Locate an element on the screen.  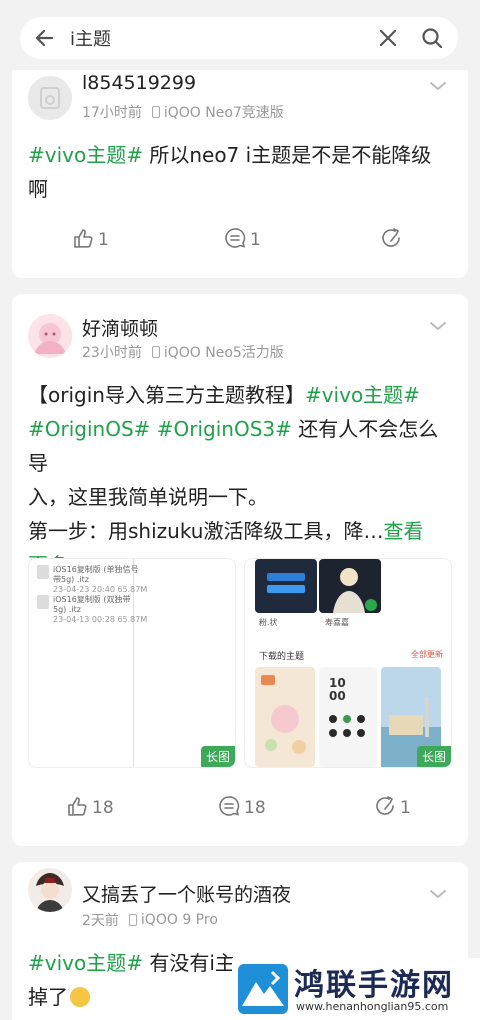
post-meta: 17小时前 iQOO Neo7竞速版 is located at coordinates (183, 112).